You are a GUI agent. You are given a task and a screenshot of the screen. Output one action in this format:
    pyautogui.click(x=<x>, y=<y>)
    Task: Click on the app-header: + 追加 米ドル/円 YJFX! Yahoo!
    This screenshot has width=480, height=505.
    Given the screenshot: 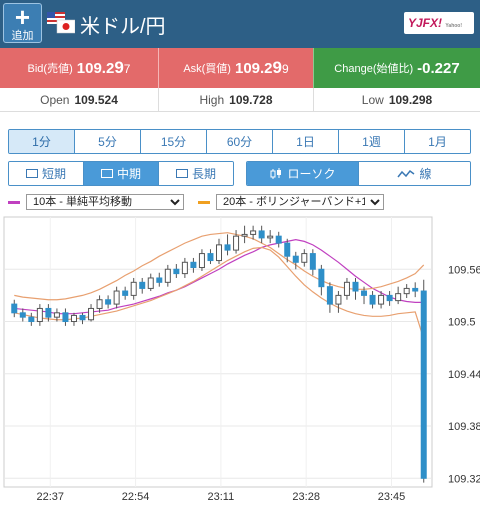 What is the action you would take?
    pyautogui.click(x=240, y=24)
    